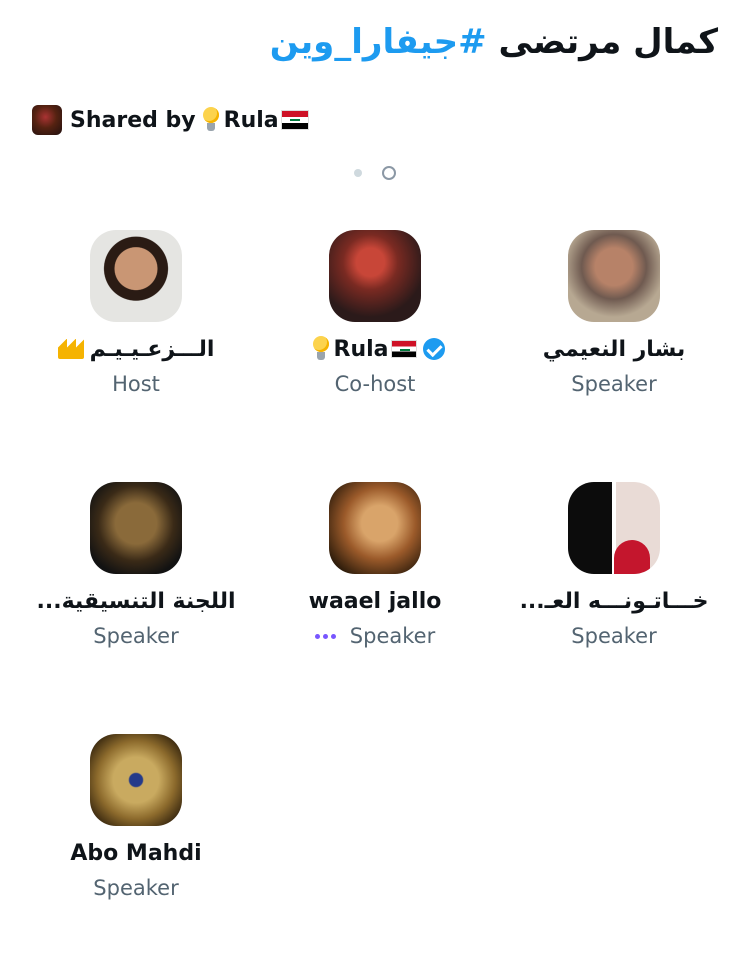 The height and width of the screenshot is (973, 750). Describe the element at coordinates (375, 384) in the screenshot. I see `participant-role: Co-host` at that location.